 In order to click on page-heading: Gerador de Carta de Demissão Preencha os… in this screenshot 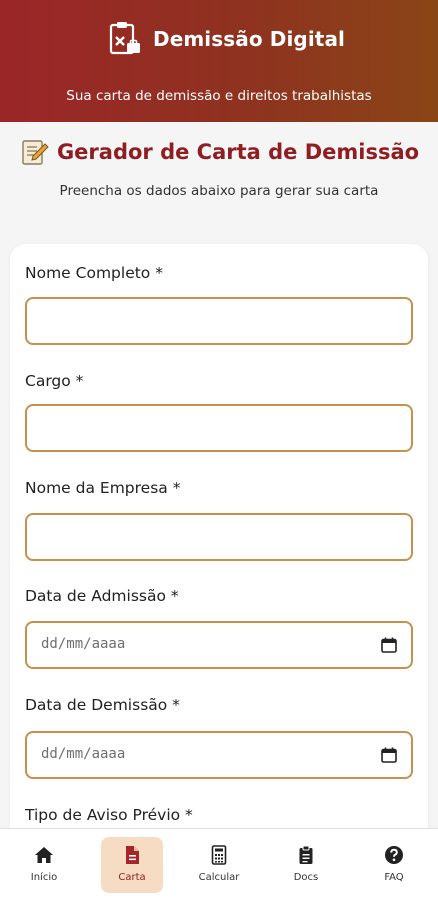, I will do `click(219, 168)`.